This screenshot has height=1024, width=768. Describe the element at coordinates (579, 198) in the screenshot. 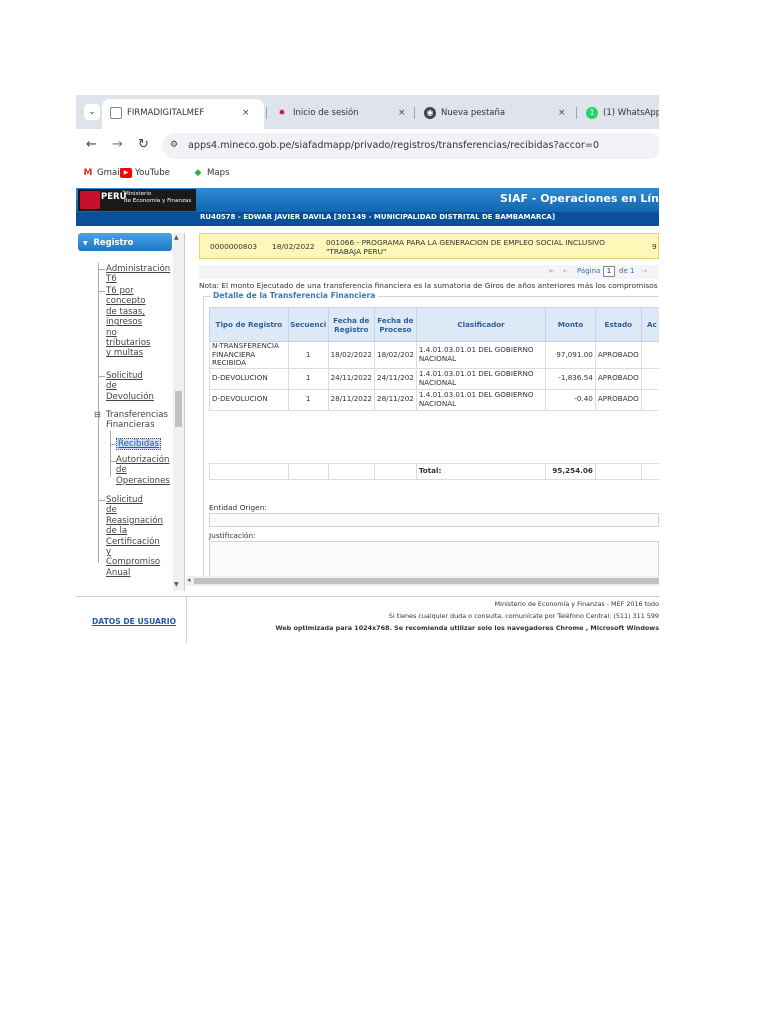

I see `app-title: SIAF - Operaciones en Lín` at that location.